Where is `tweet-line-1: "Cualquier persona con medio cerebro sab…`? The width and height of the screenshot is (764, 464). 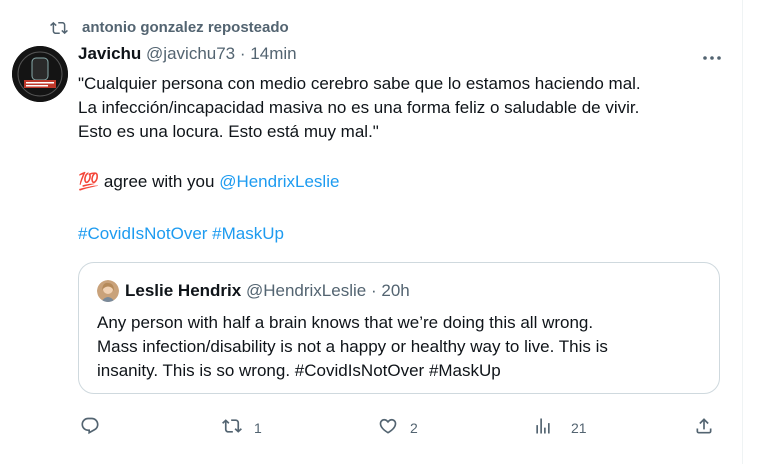
tweet-line-1: "Cualquier persona con medio cerebro sab… is located at coordinates (359, 83).